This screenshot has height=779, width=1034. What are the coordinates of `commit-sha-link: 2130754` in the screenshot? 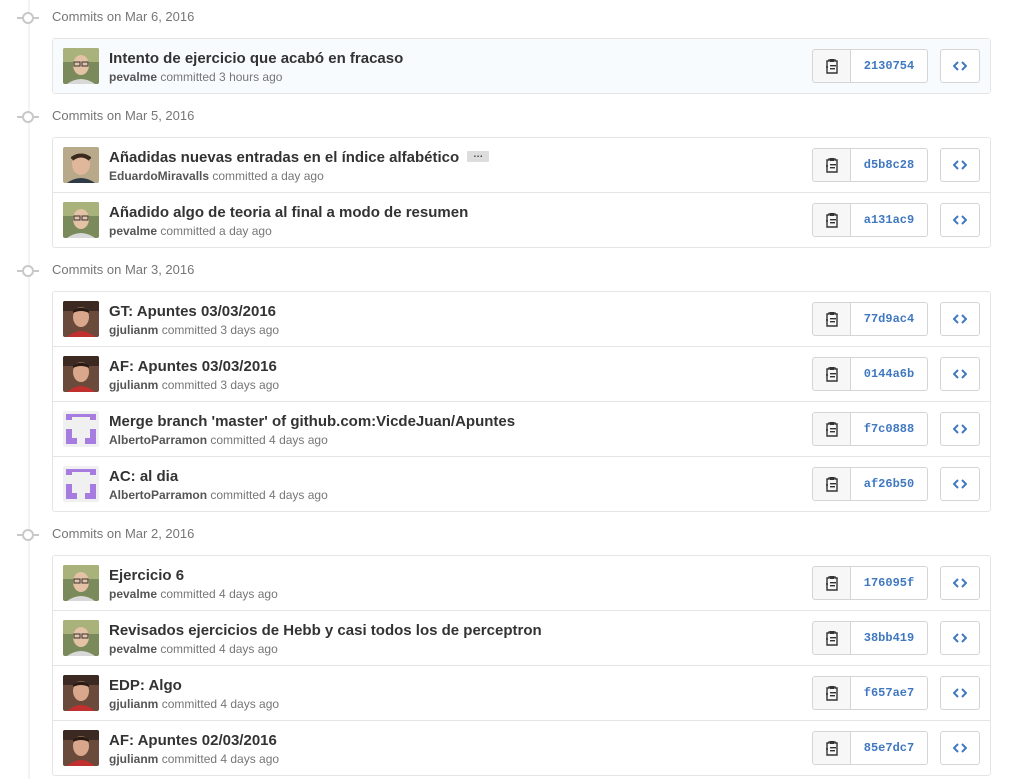 It's located at (889, 66).